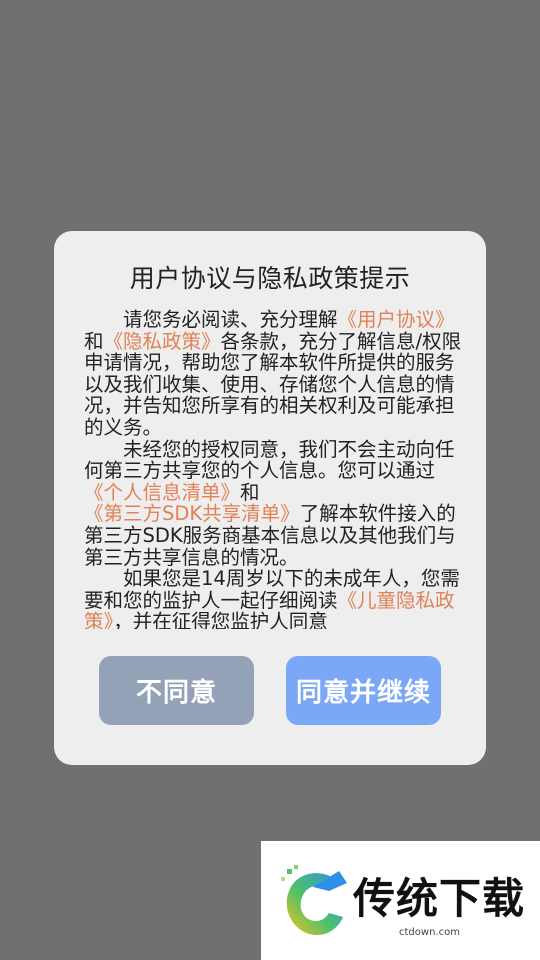  Describe the element at coordinates (269, 460) in the screenshot. I see `policy-text: 未经您的授权同意，我们不会主动向任何第三方共享您的个人信息。您可以通过` at that location.